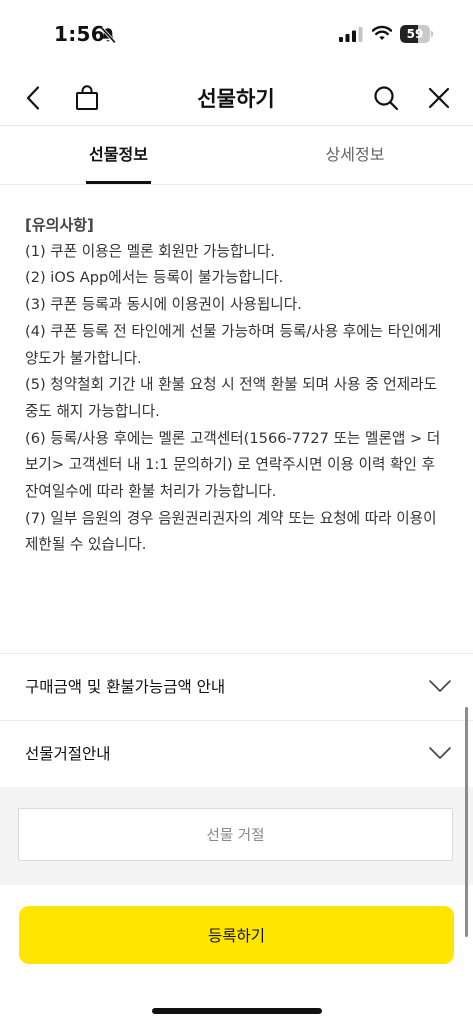  Describe the element at coordinates (125, 687) in the screenshot. I see `accordion-label: 구매금액 및 환불가능금액 안내` at that location.